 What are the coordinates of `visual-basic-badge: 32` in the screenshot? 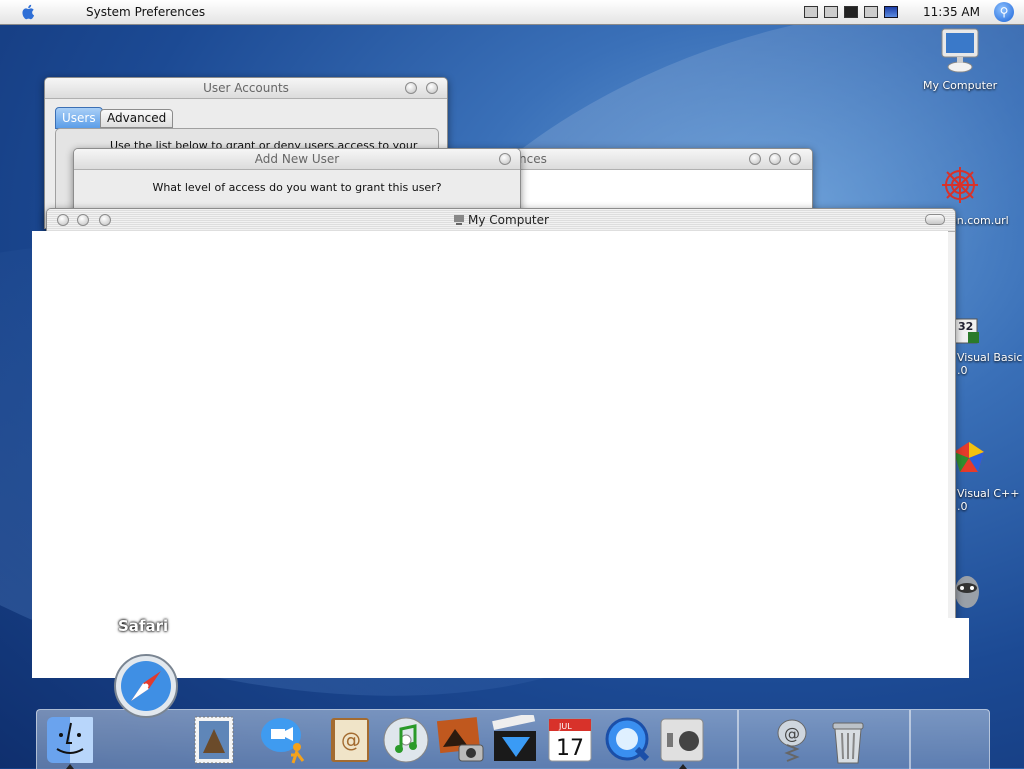 It's located at (966, 326).